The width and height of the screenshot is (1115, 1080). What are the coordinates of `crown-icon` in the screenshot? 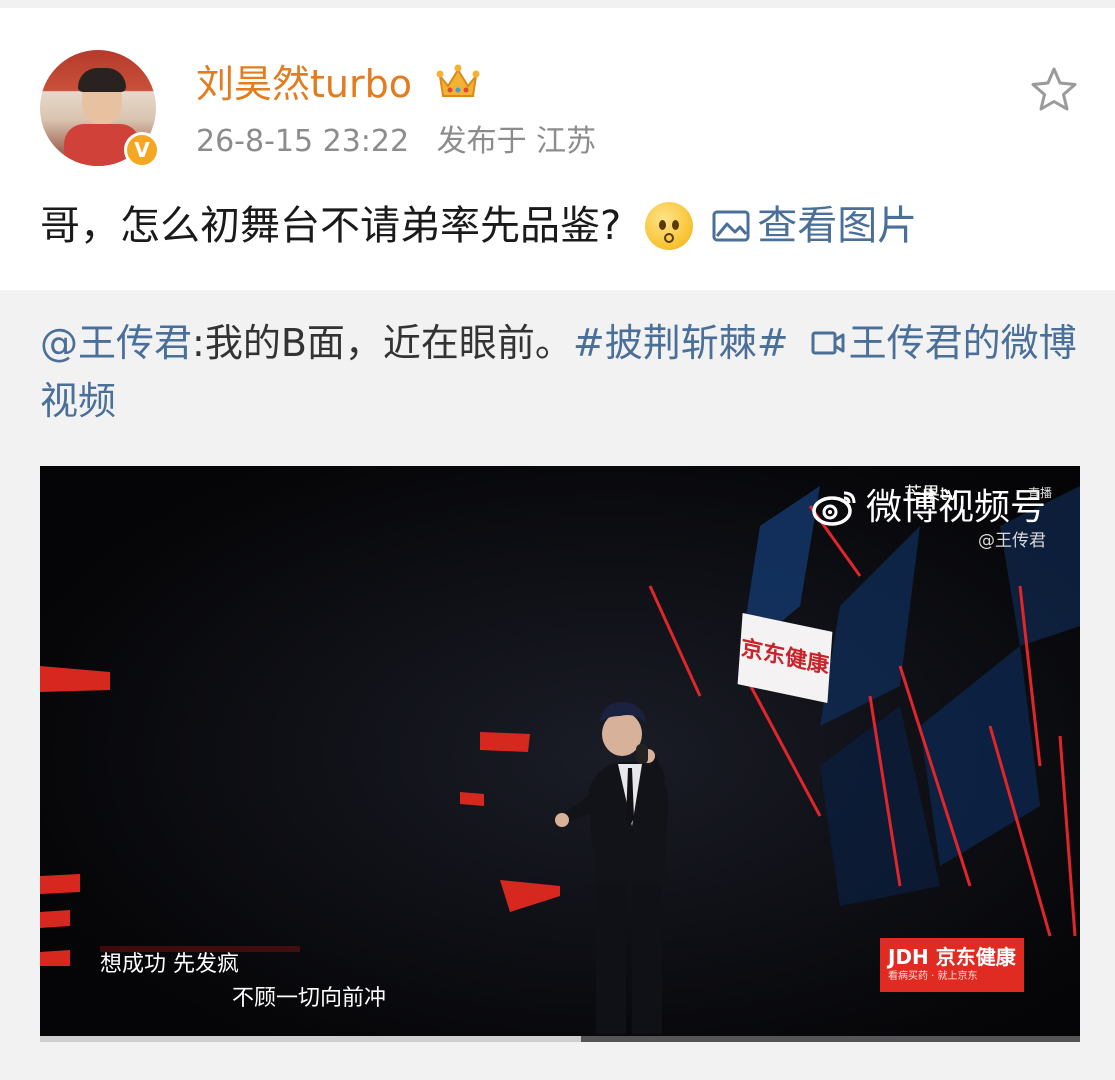 It's located at (458, 80).